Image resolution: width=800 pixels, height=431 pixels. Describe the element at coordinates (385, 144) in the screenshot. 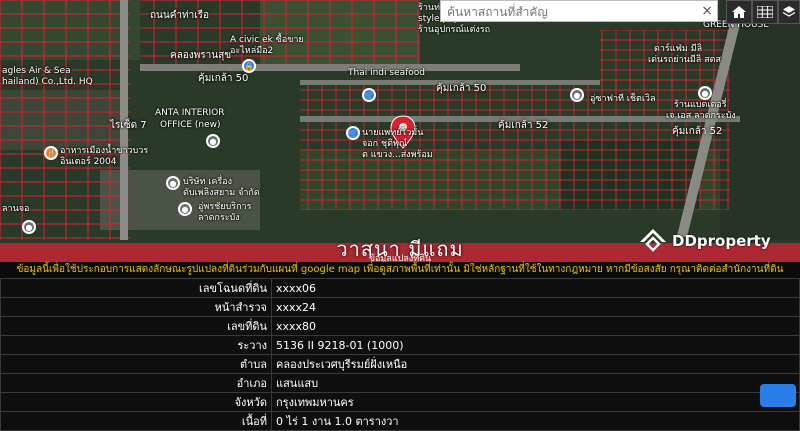

I see `map-label-nailwat2: จอก ชุติพุณ์` at that location.